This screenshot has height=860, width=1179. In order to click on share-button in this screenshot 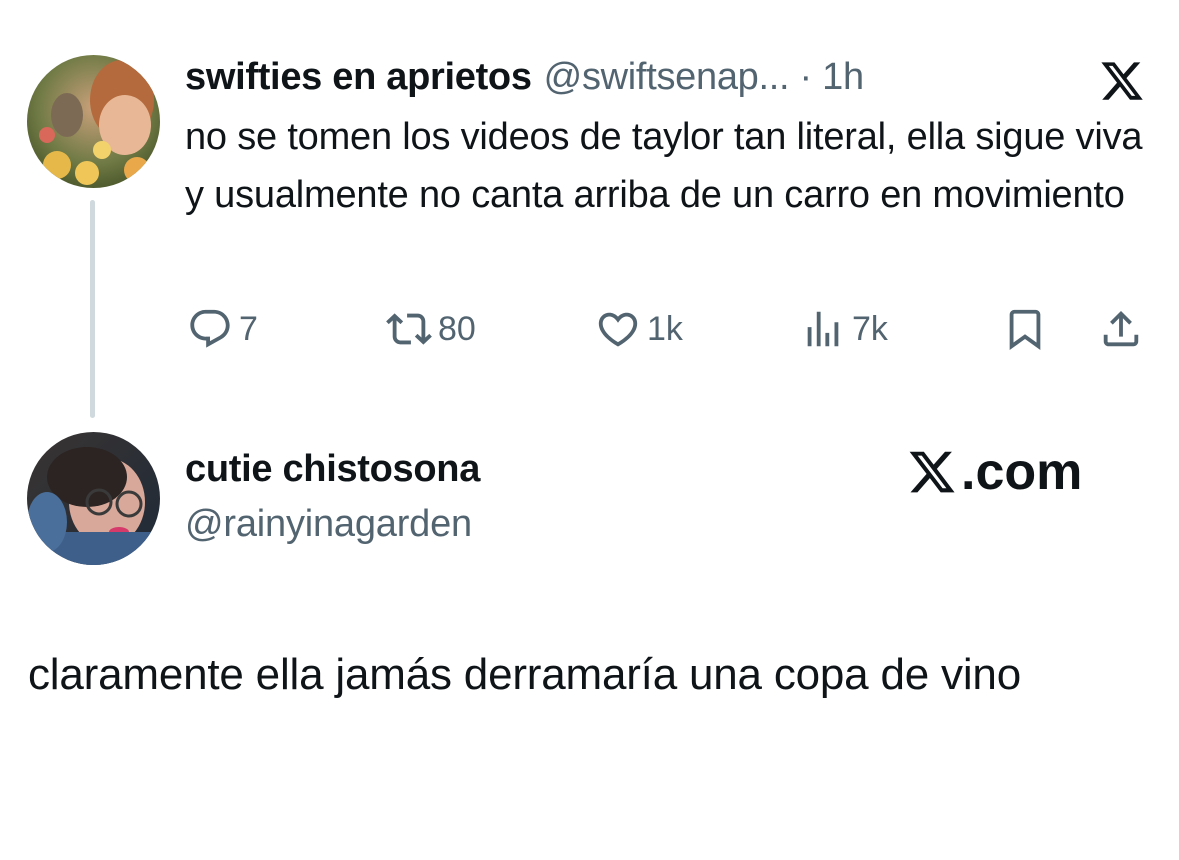, I will do `click(1121, 329)`.